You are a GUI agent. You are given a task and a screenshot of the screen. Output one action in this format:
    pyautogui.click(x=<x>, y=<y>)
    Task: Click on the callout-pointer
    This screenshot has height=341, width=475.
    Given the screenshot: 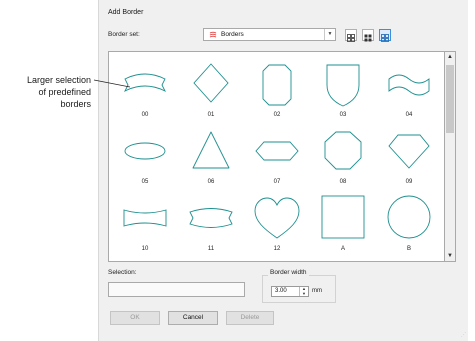 What is the action you would take?
    pyautogui.click(x=112, y=83)
    